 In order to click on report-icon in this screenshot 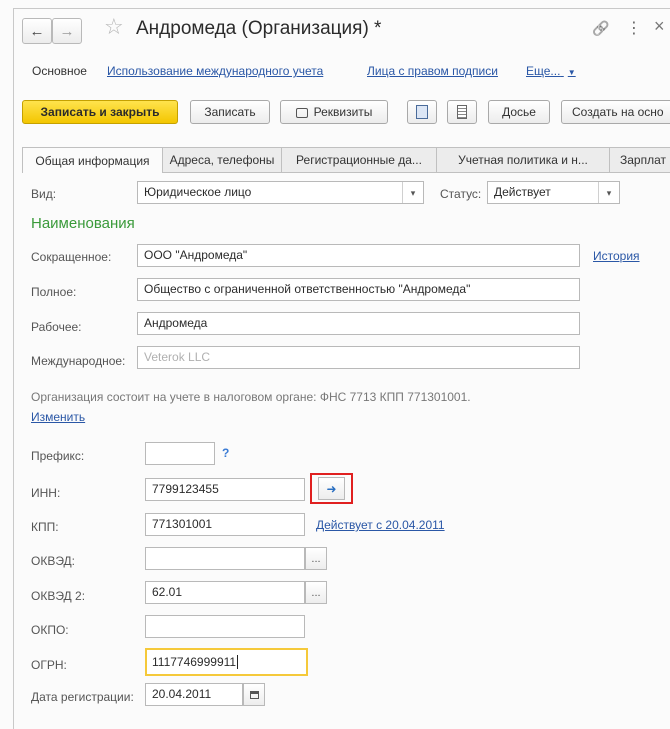, I will do `click(462, 112)`.